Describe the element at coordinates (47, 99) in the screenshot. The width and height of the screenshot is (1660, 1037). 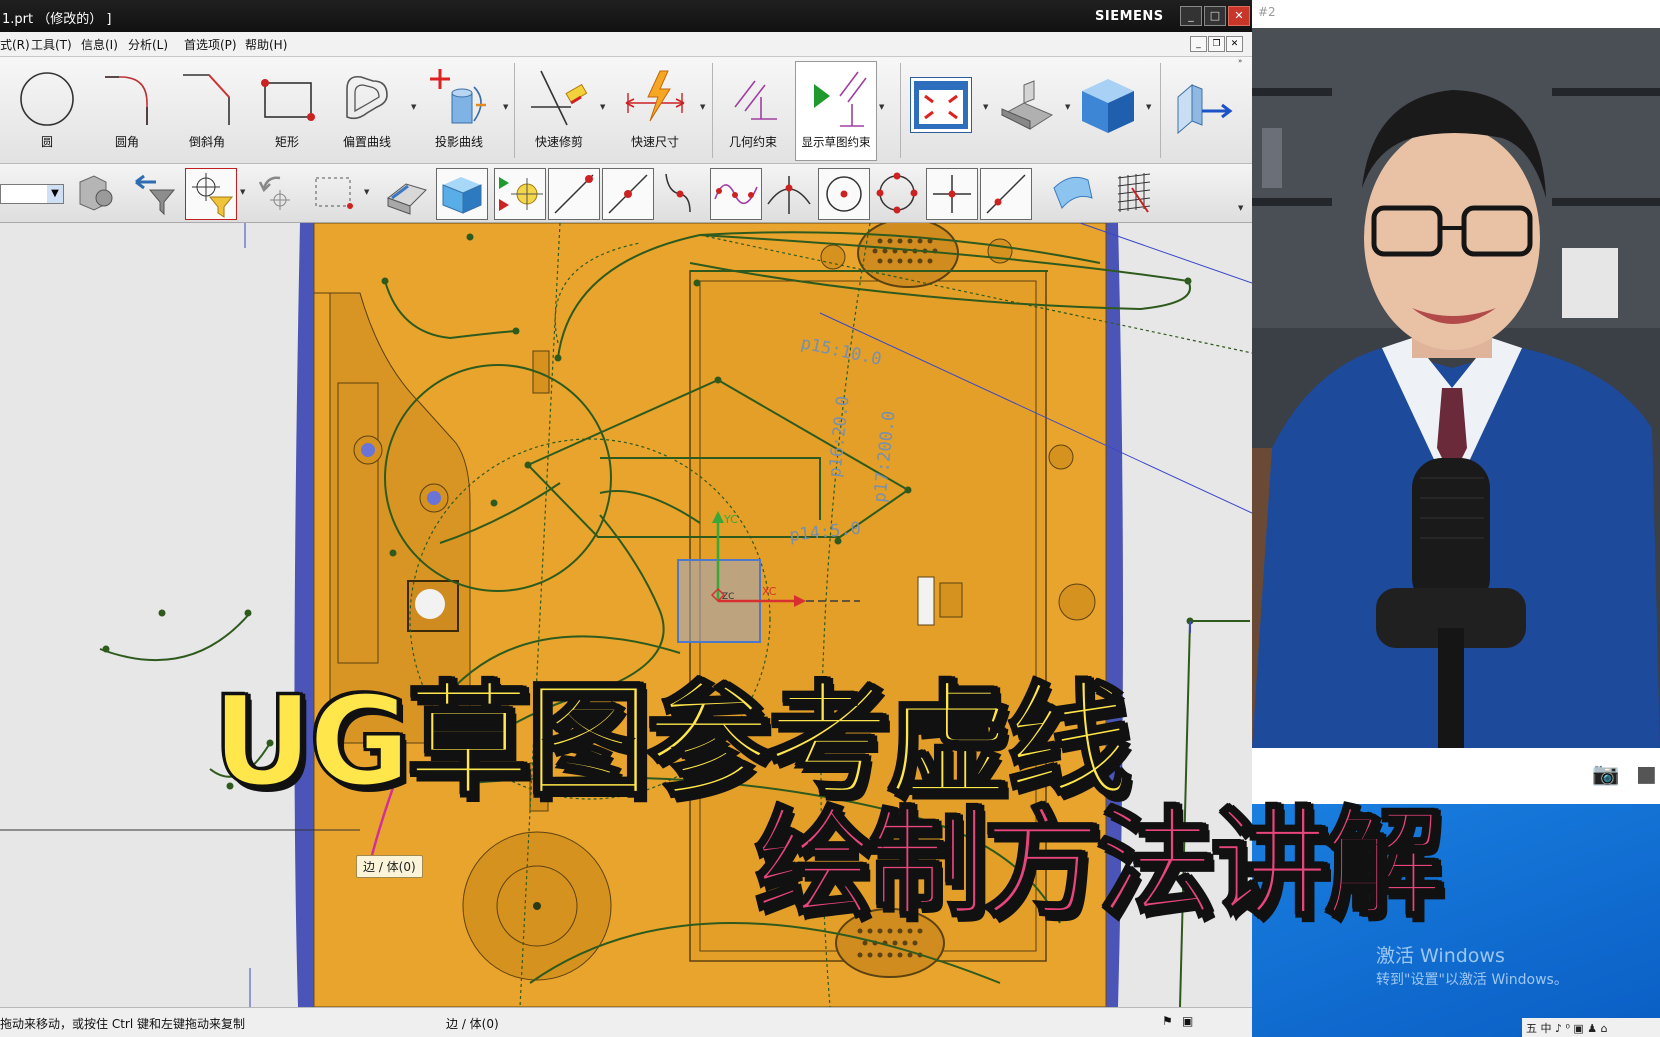
I see `circle-icon` at that location.